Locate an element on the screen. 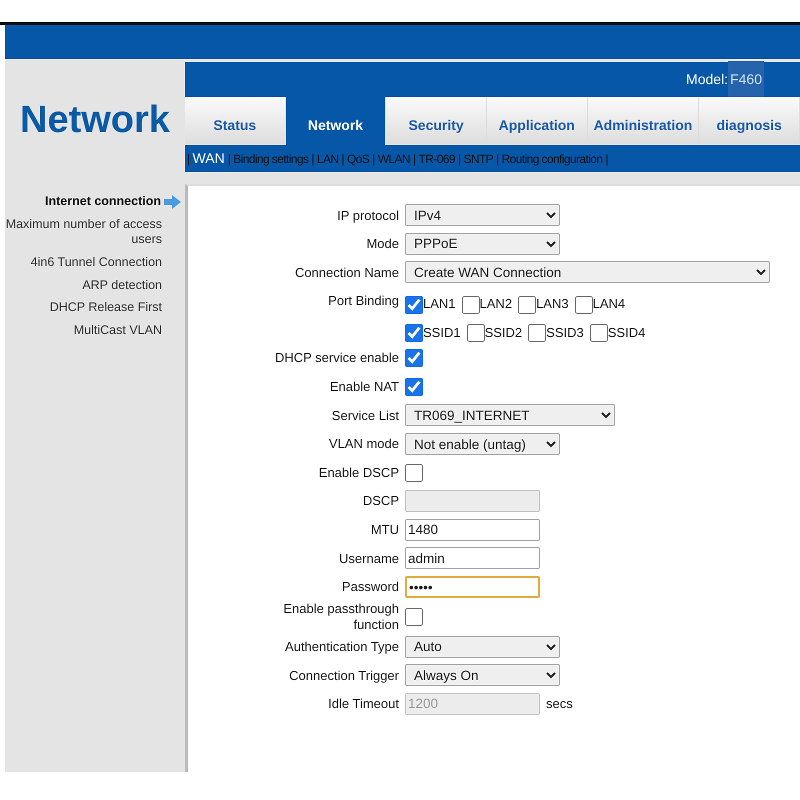 The image size is (800, 800). checkbox-label: SSID4 is located at coordinates (627, 333).